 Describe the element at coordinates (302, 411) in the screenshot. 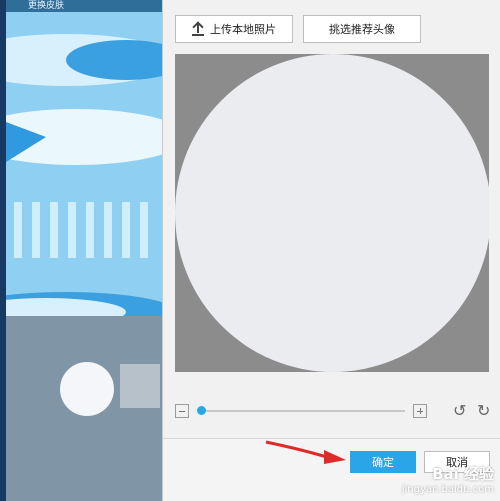

I see `zoom-slider-track` at that location.